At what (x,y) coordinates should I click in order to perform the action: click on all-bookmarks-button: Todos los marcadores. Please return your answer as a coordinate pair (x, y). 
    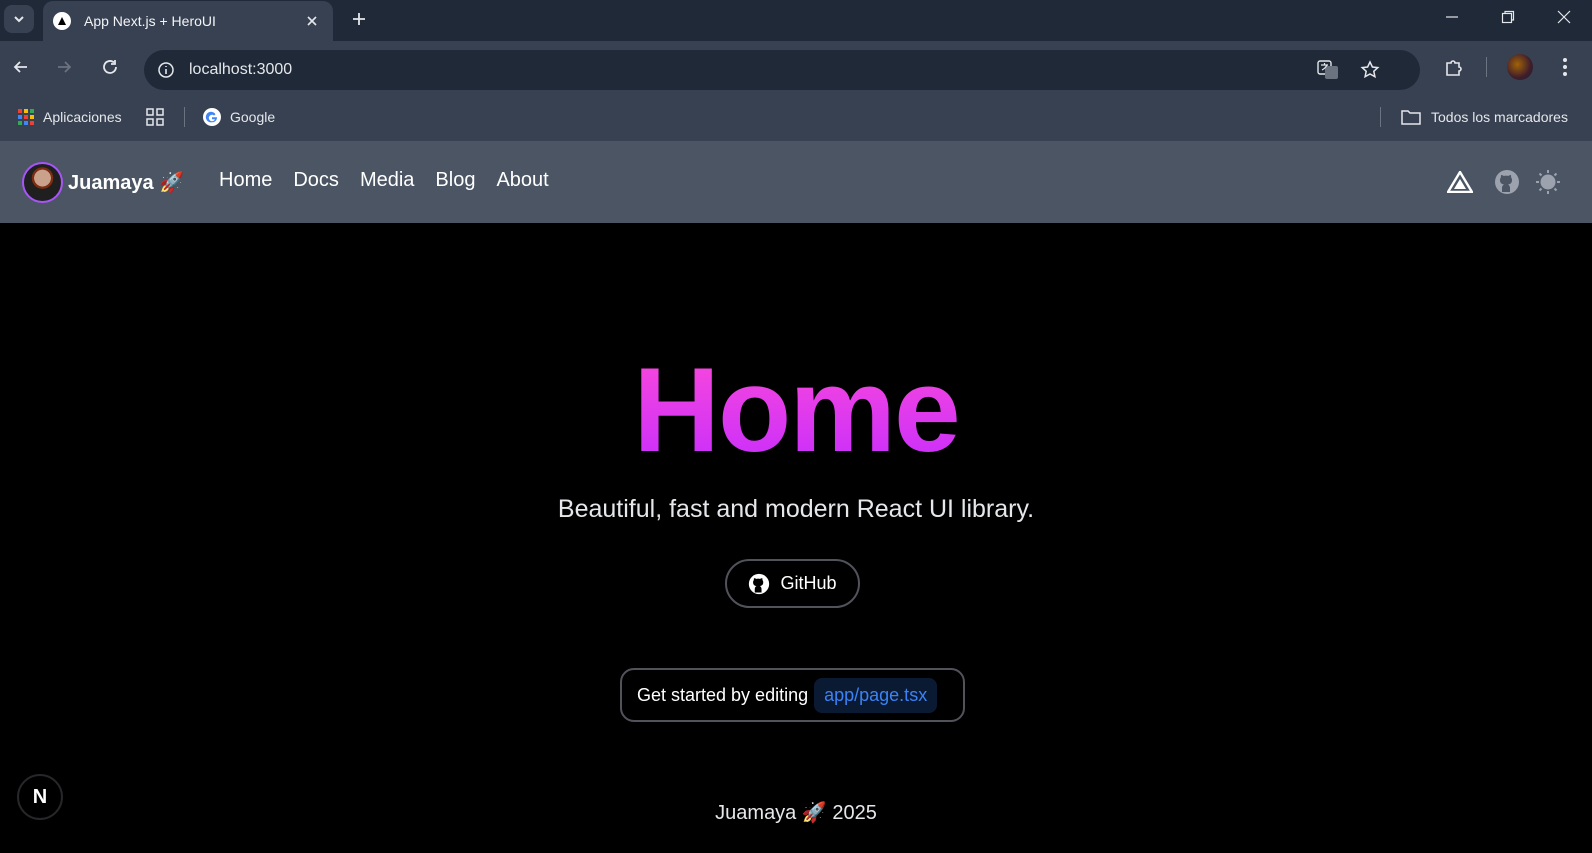
    Looking at the image, I should click on (1484, 117).